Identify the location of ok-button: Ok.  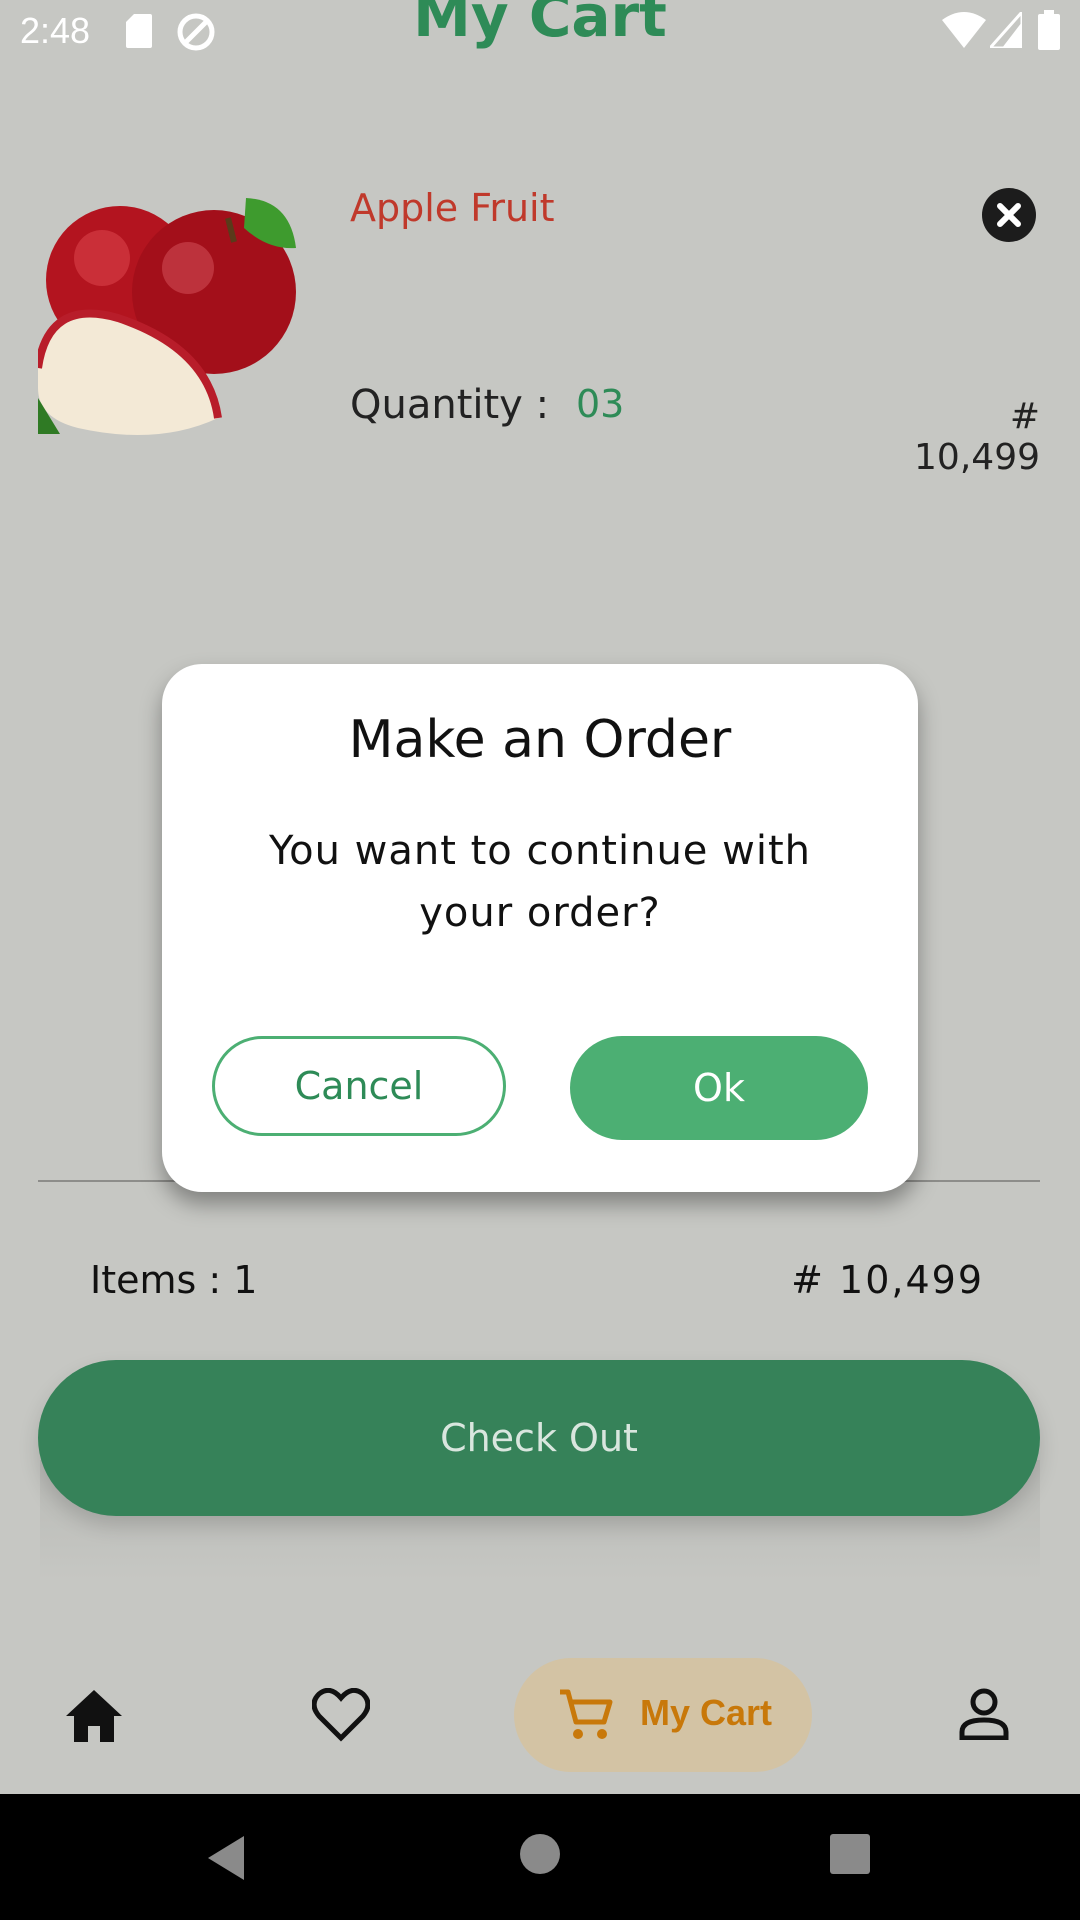
(719, 1088).